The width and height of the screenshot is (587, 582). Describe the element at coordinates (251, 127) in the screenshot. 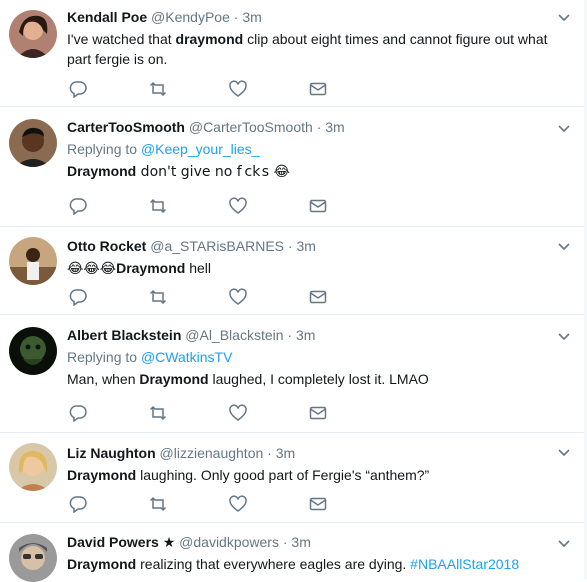

I see `author-handle: @CarterTooSmooth` at that location.